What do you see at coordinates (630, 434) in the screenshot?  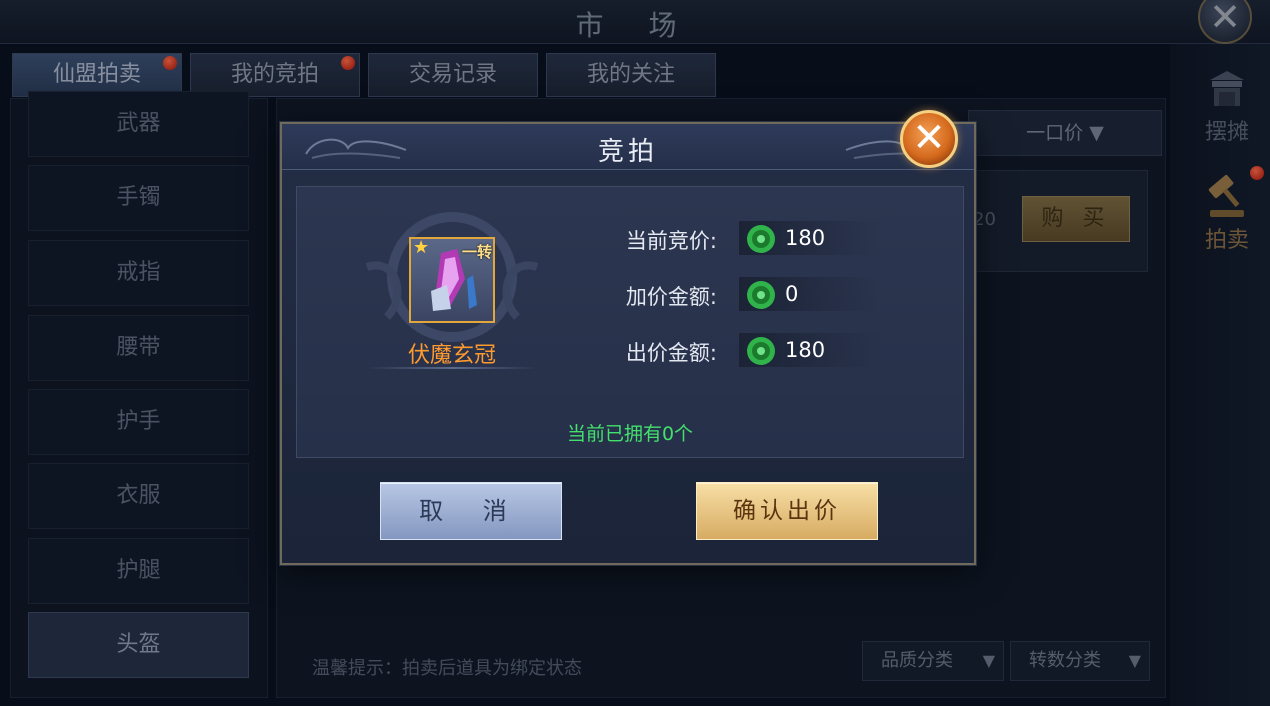 I see `owned-count-text: 当前已拥有0个` at bounding box center [630, 434].